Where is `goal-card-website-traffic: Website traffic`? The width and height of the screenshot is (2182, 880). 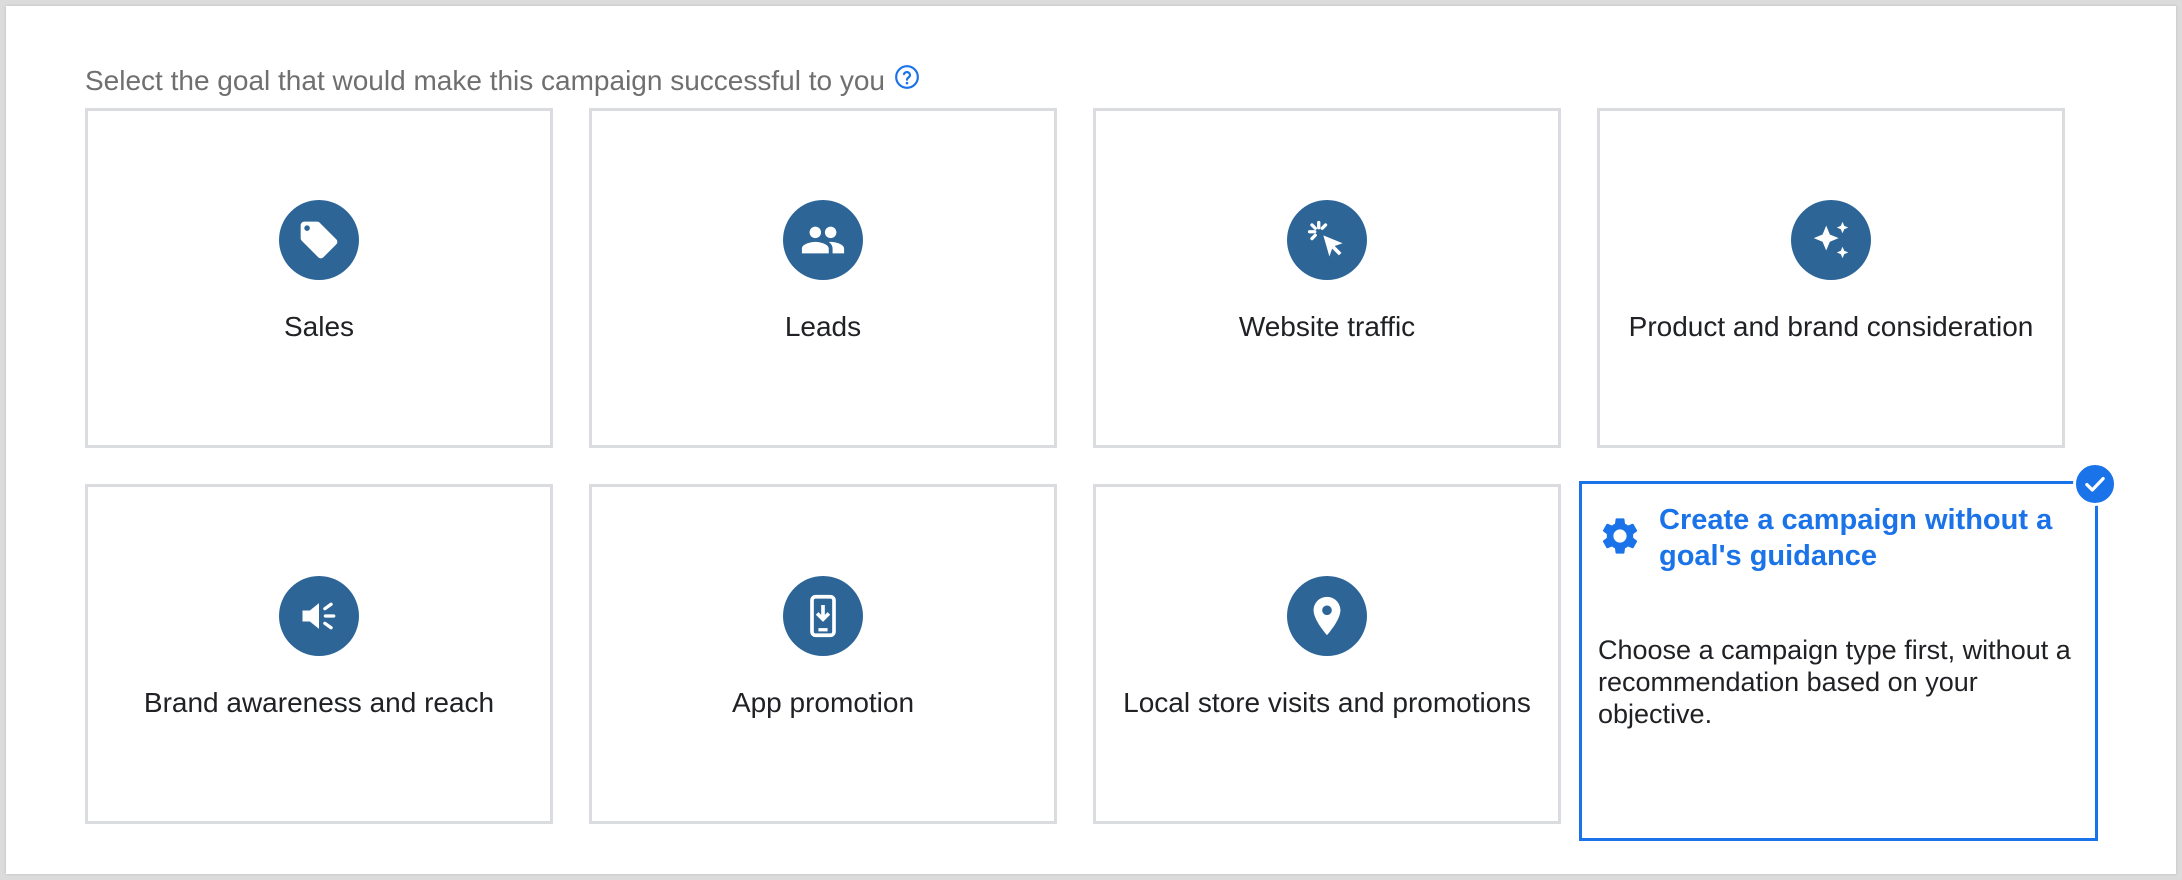
goal-card-website-traffic: Website traffic is located at coordinates (1327, 278).